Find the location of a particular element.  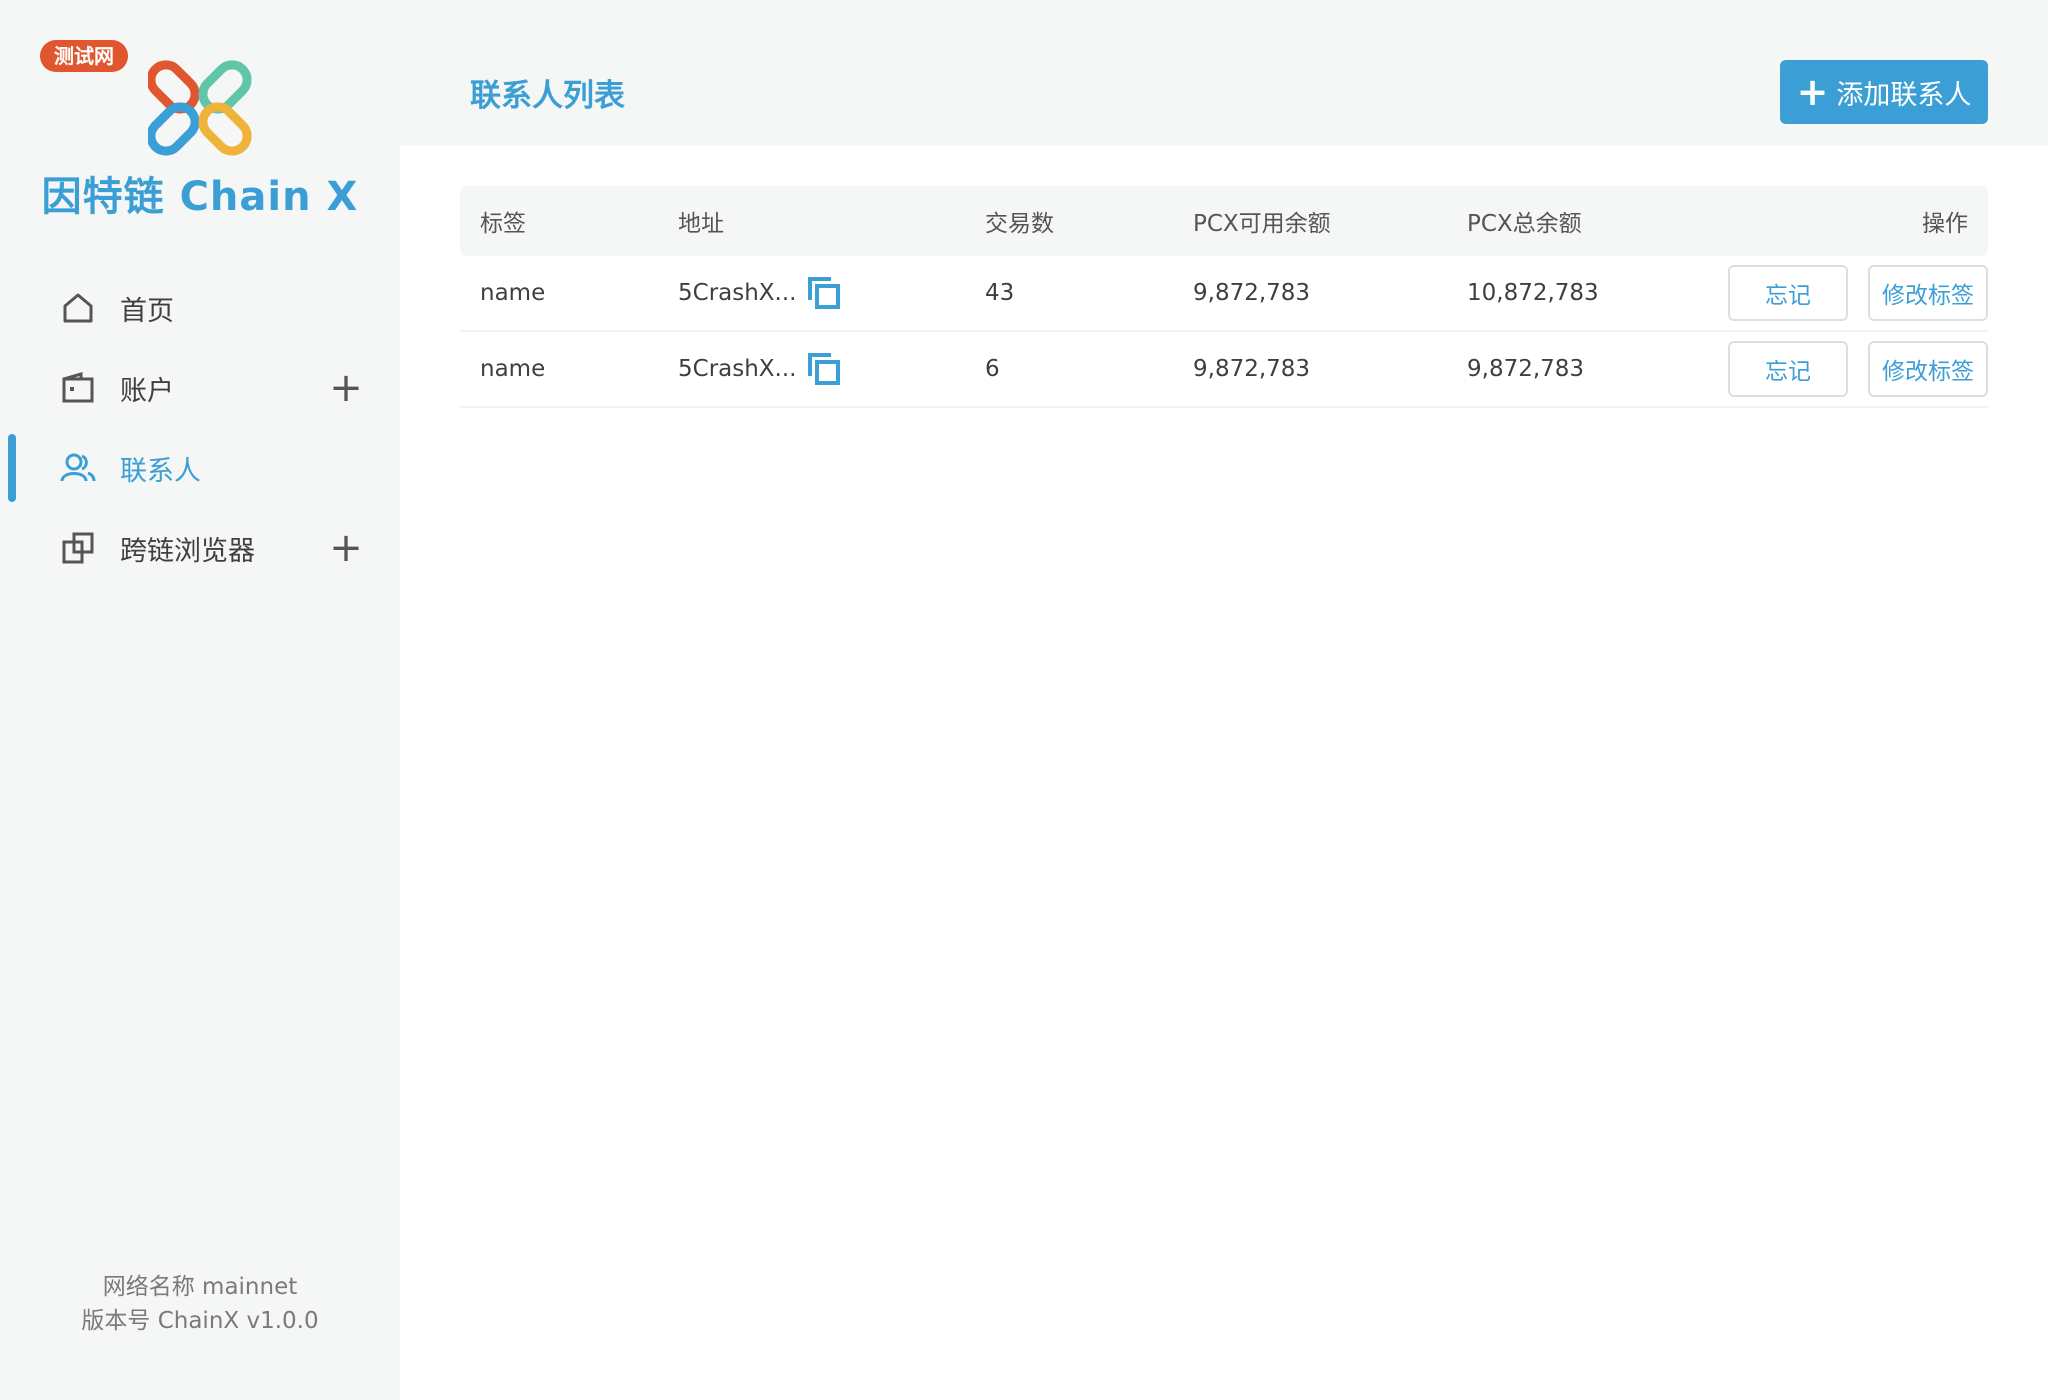

add-contact-button: + 添加联系人 is located at coordinates (1884, 92).